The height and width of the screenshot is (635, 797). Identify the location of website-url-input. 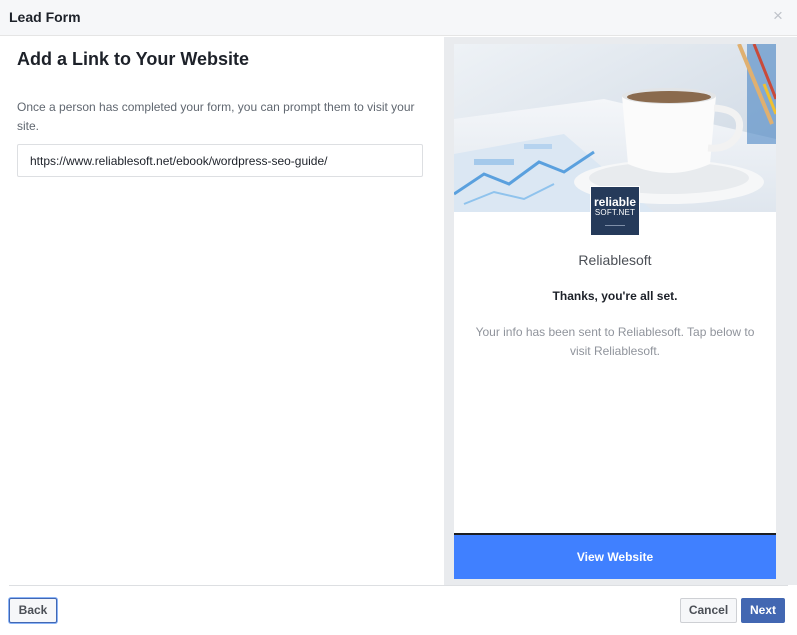
(220, 160).